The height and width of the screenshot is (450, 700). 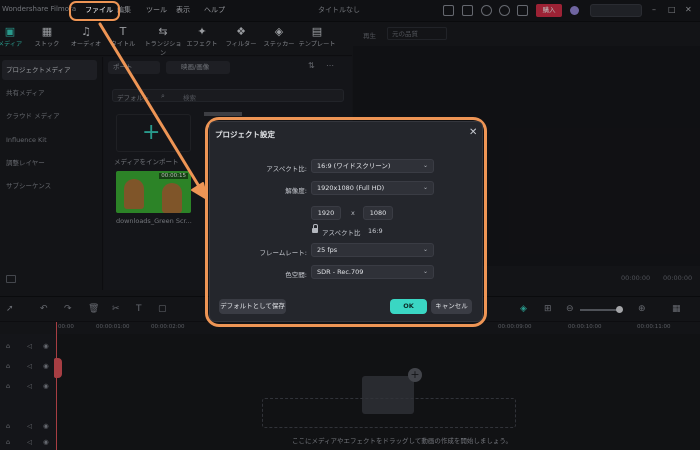 I want to click on colorspace-label: 色空間:, so click(x=296, y=275).